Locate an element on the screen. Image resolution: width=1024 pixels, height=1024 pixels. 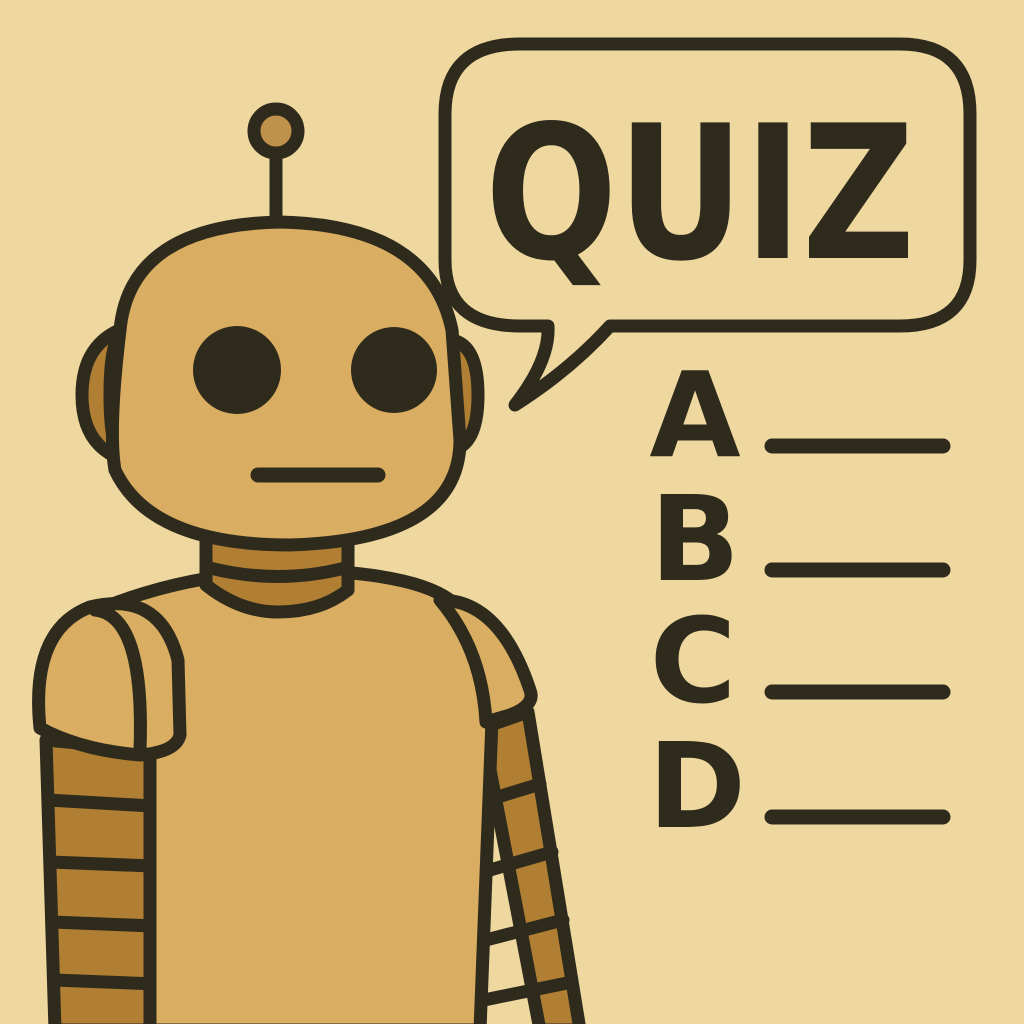
option-c-letter: C is located at coordinates (693, 661).